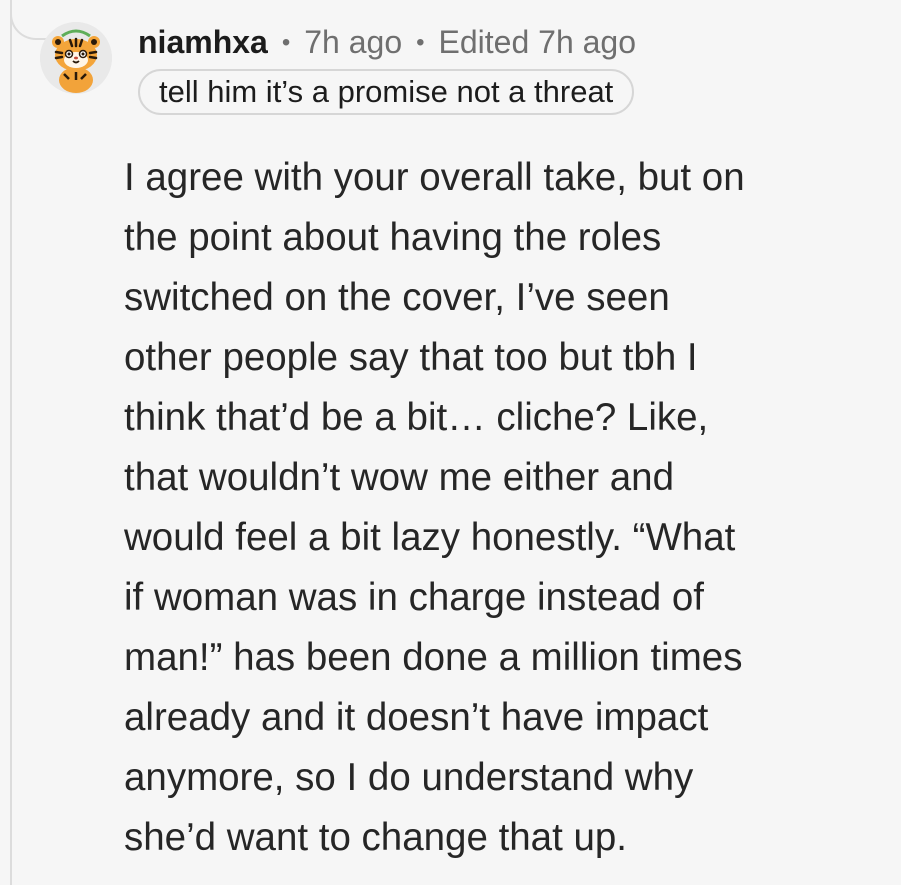 The height and width of the screenshot is (885, 901). Describe the element at coordinates (397, 297) in the screenshot. I see `comment-text-line: switched on the cover, I’ve seen` at that location.